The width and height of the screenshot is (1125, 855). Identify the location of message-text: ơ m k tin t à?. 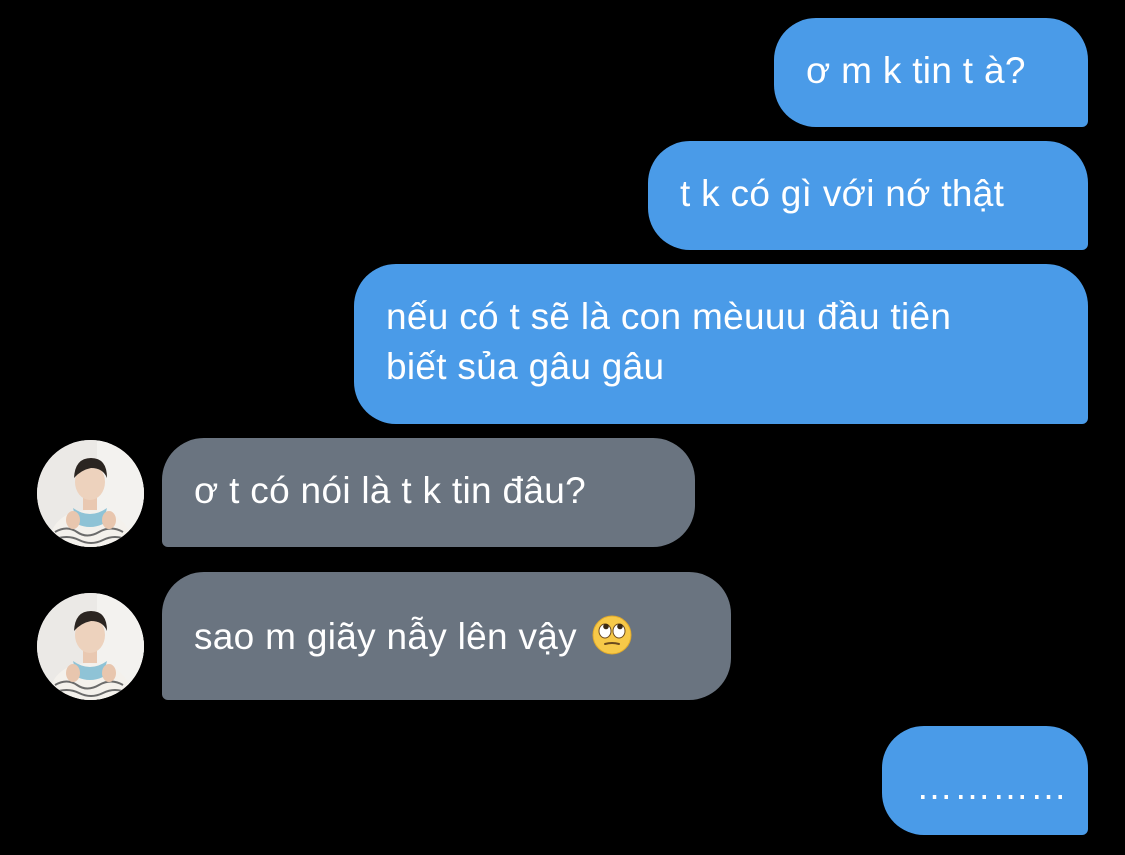
(916, 70).